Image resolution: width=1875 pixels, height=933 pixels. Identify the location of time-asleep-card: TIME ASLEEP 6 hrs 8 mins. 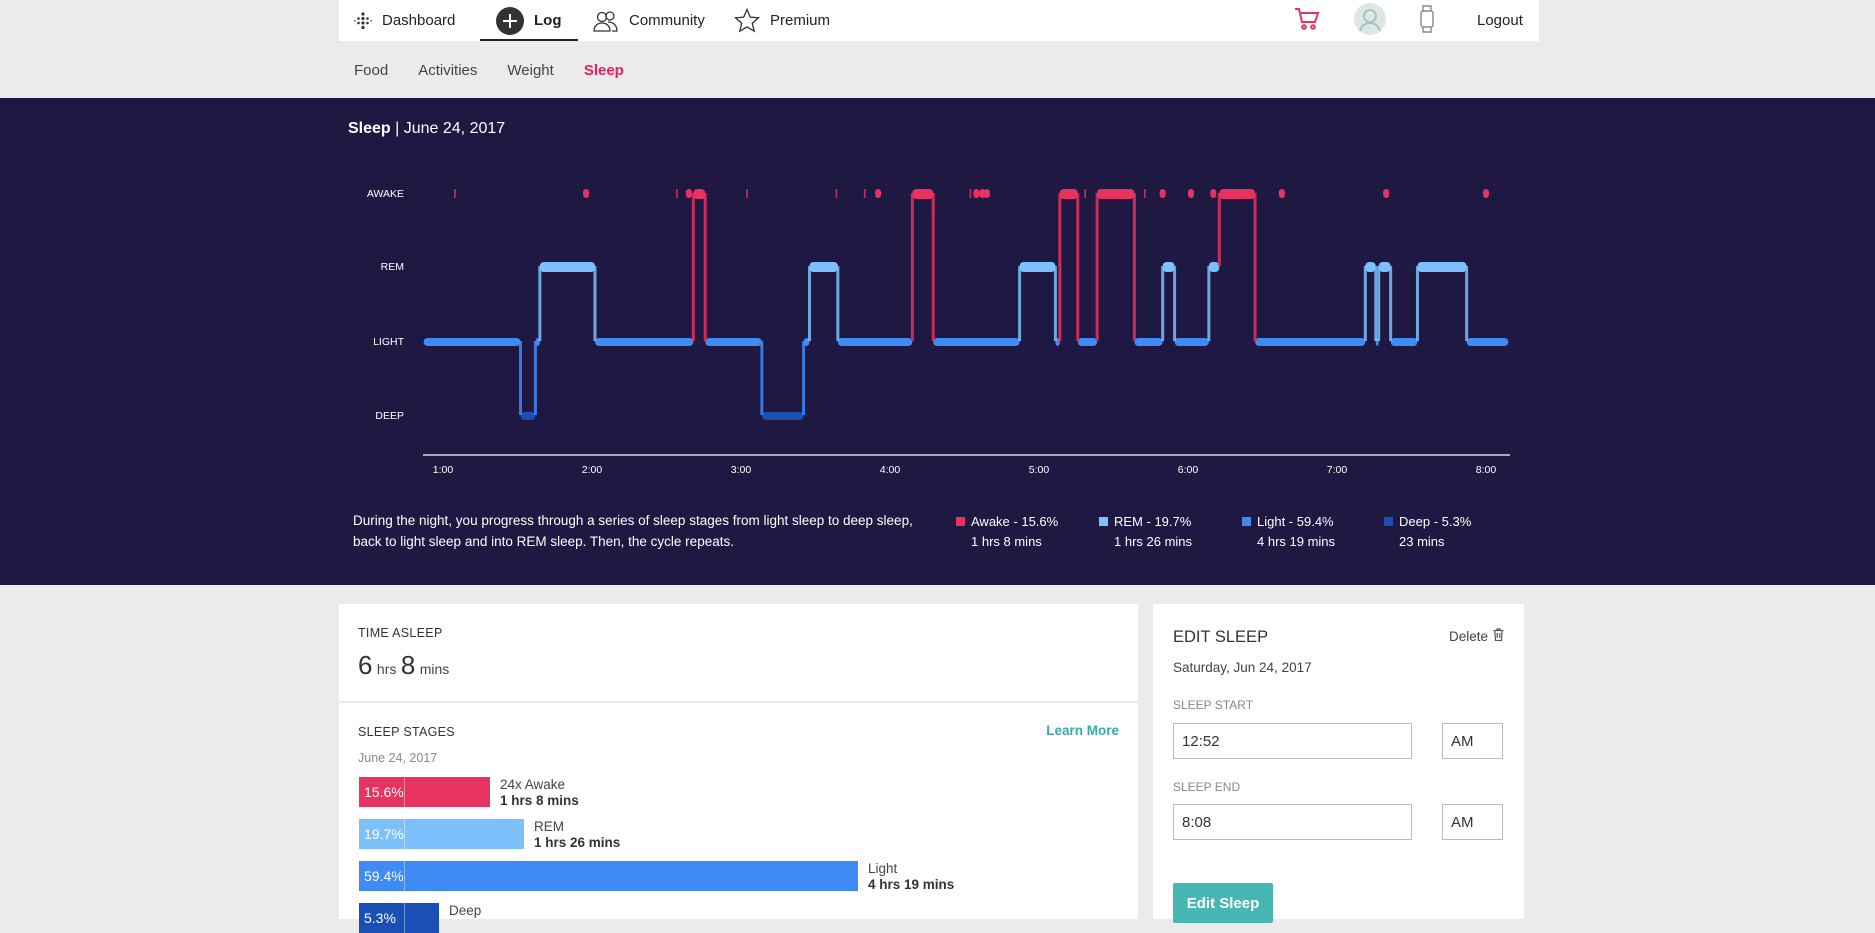
(738, 652).